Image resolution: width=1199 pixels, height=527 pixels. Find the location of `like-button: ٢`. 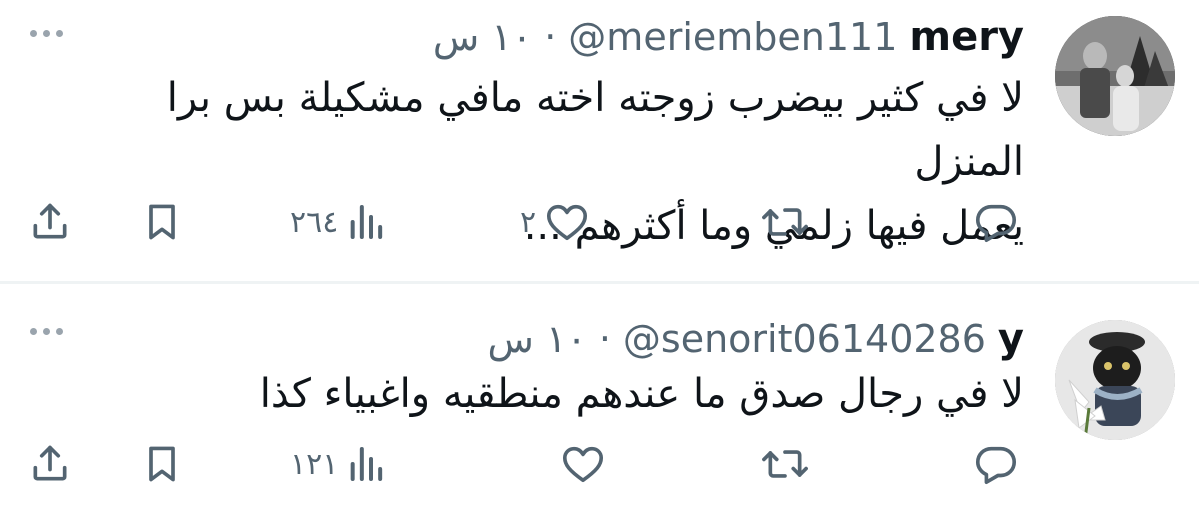

like-button: ٢ is located at coordinates (555, 222).